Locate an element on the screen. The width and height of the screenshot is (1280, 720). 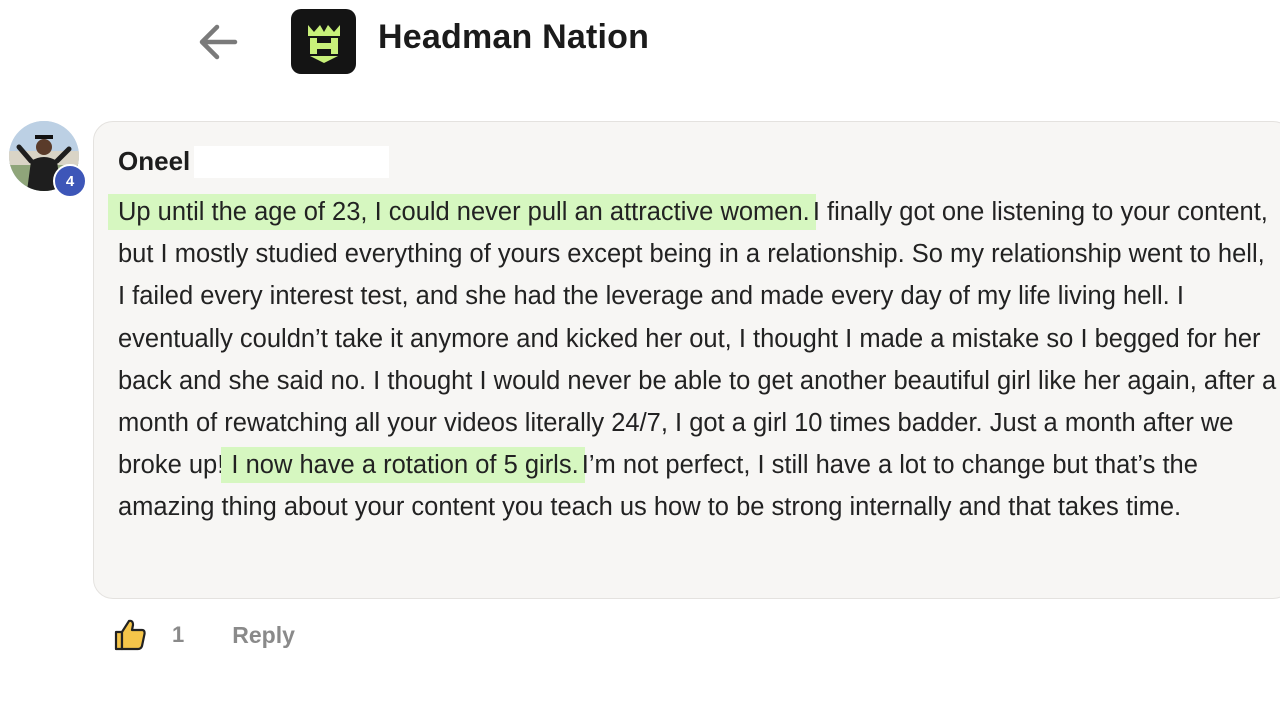
header: Headman Nation is located at coordinates (640, 41).